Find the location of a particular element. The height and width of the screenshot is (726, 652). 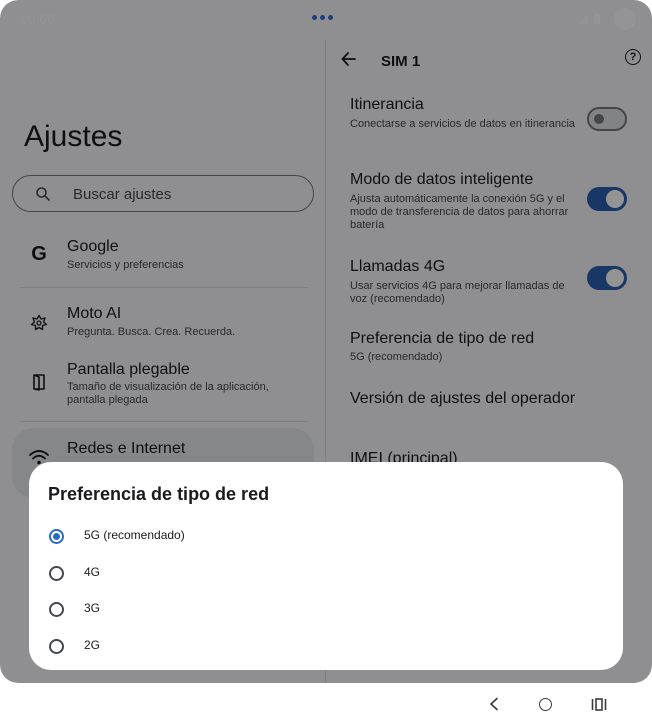

option-label: 5G (recomendado) is located at coordinates (134, 535).